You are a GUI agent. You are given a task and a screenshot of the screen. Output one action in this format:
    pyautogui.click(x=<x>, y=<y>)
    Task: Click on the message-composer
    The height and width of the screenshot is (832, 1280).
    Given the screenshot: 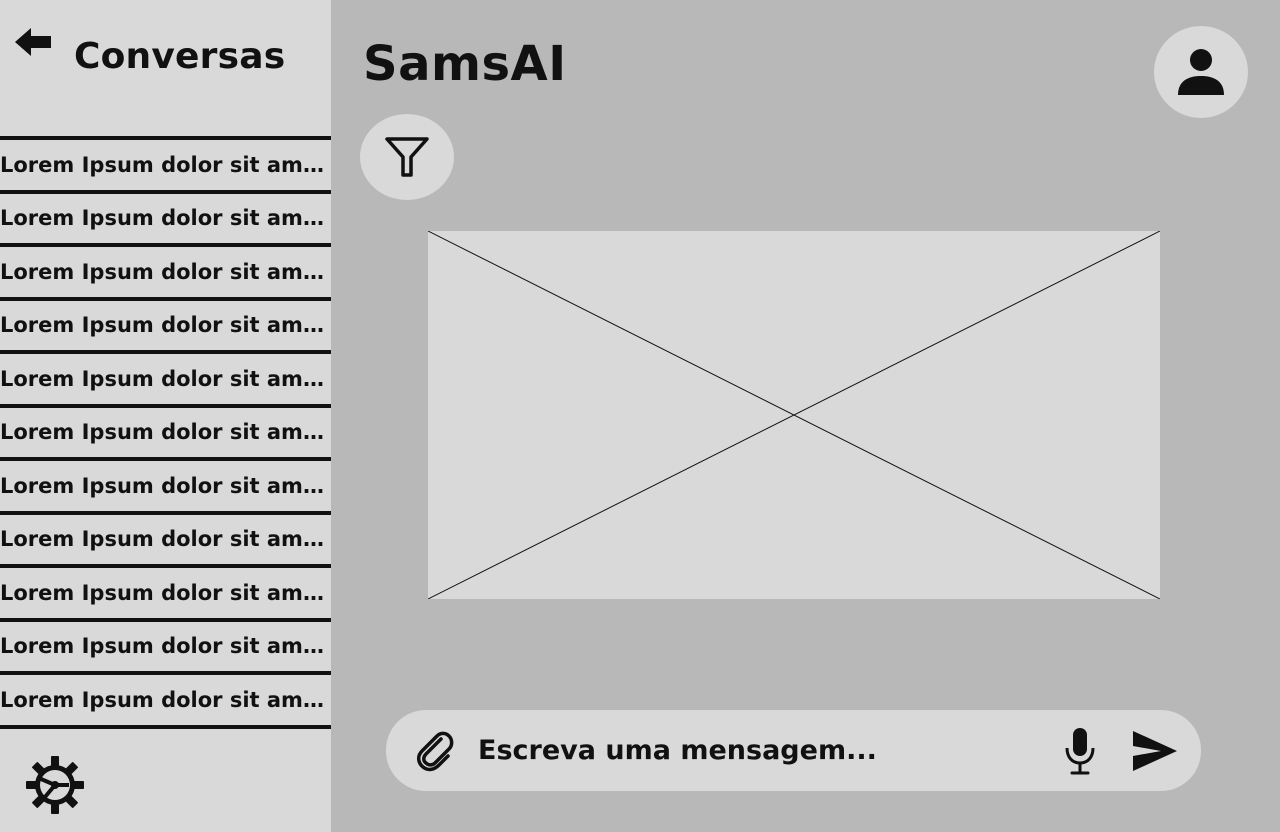 What is the action you would take?
    pyautogui.click(x=793, y=750)
    